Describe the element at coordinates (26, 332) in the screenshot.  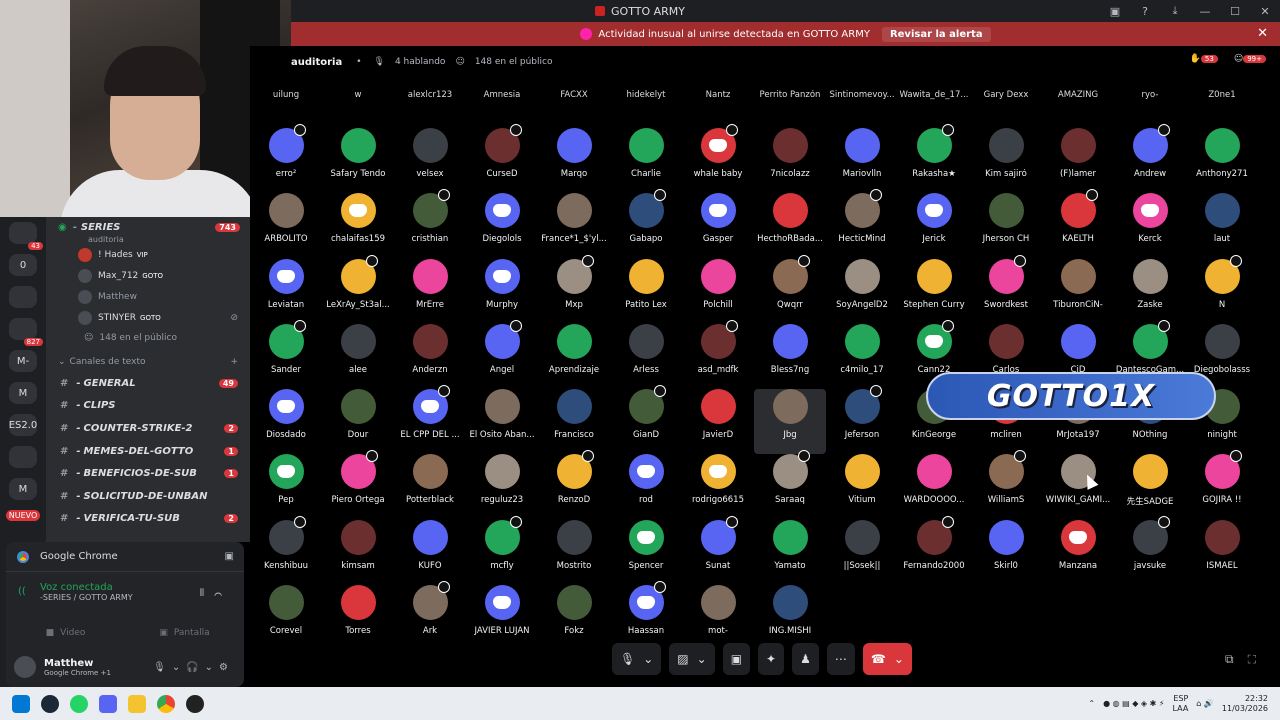
I see `server-item: 827` at that location.